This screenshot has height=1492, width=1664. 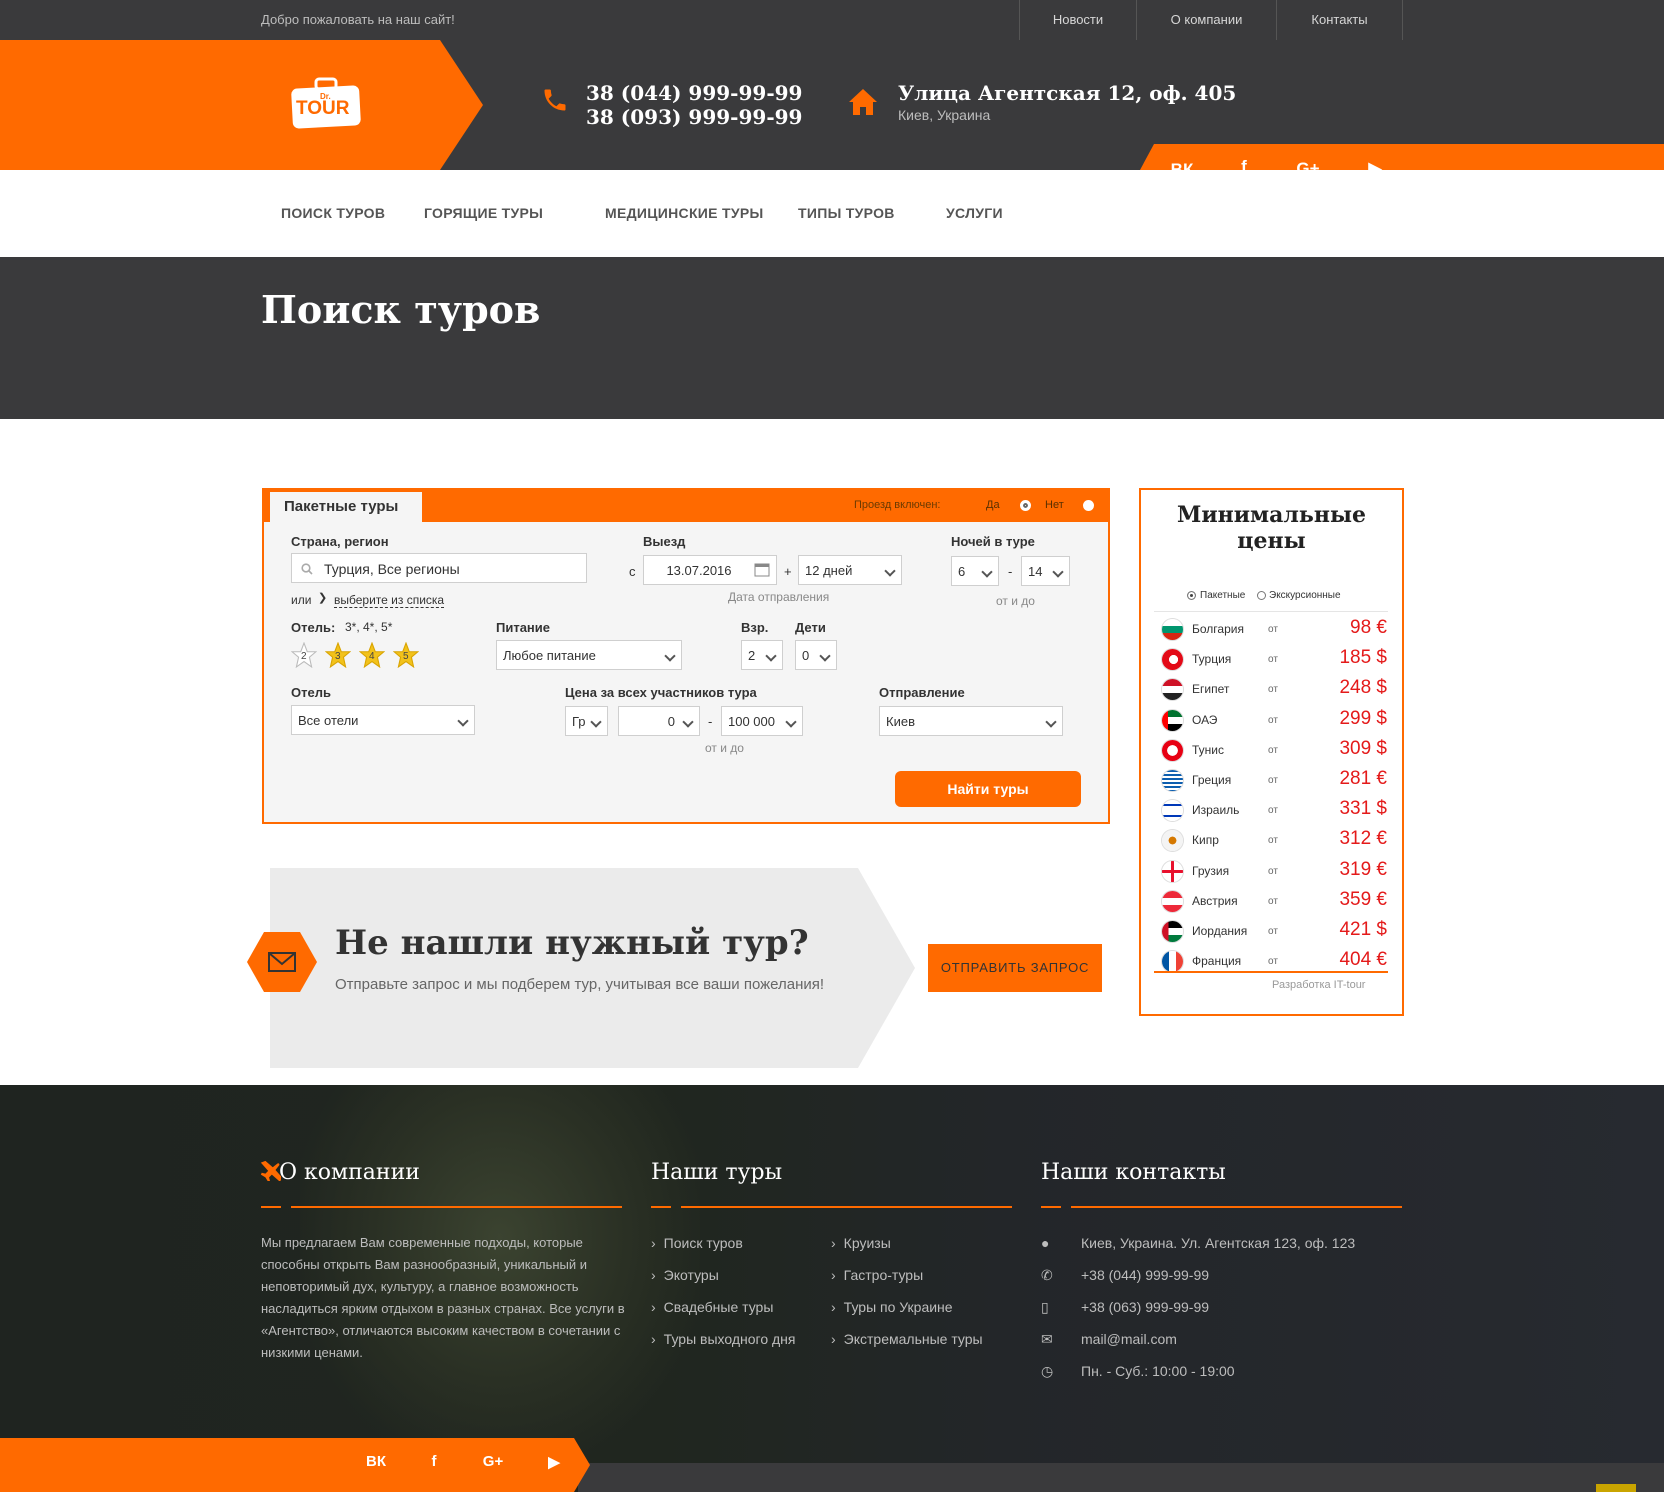 What do you see at coordinates (971, 721) in the screenshot?
I see `departure-city-select: Киев` at bounding box center [971, 721].